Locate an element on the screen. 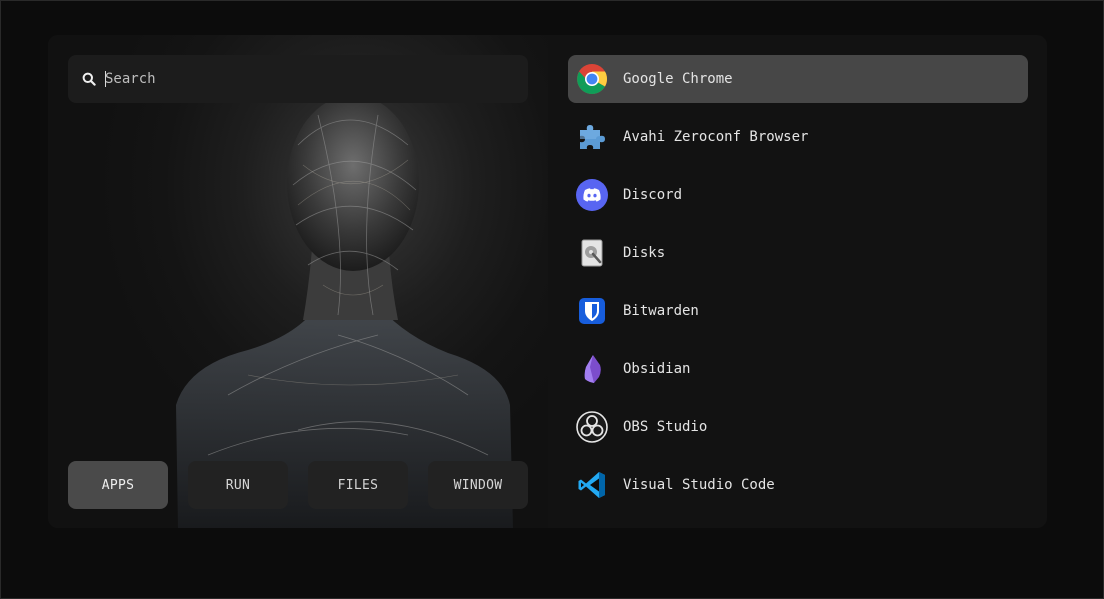  chrome-icon is located at coordinates (592, 79).